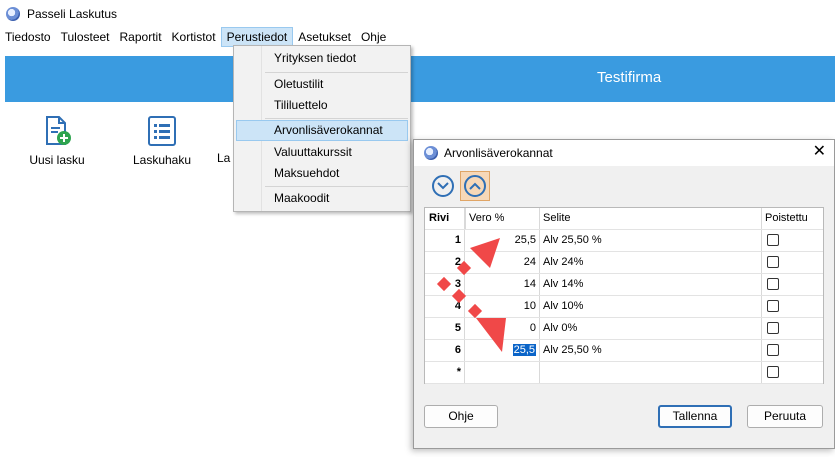 The image size is (835, 457). I want to click on row-number: 2, so click(445, 262).